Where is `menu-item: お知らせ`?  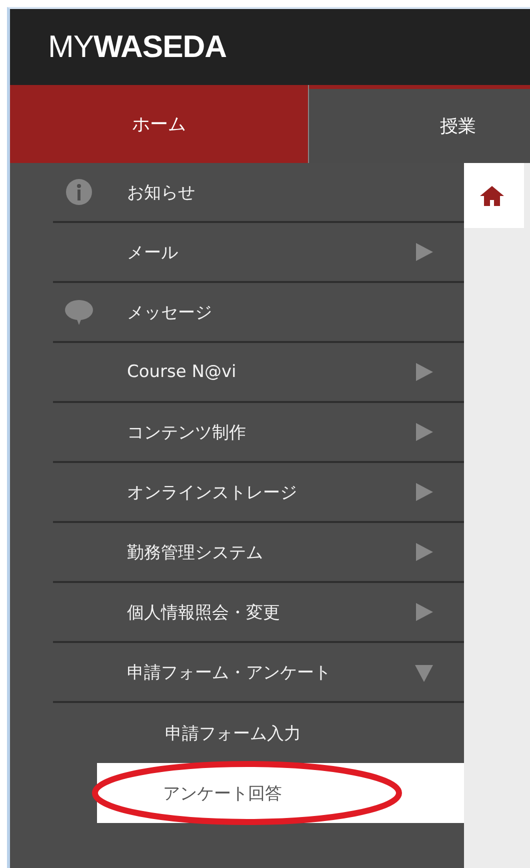
menu-item: お知らせ is located at coordinates (258, 193).